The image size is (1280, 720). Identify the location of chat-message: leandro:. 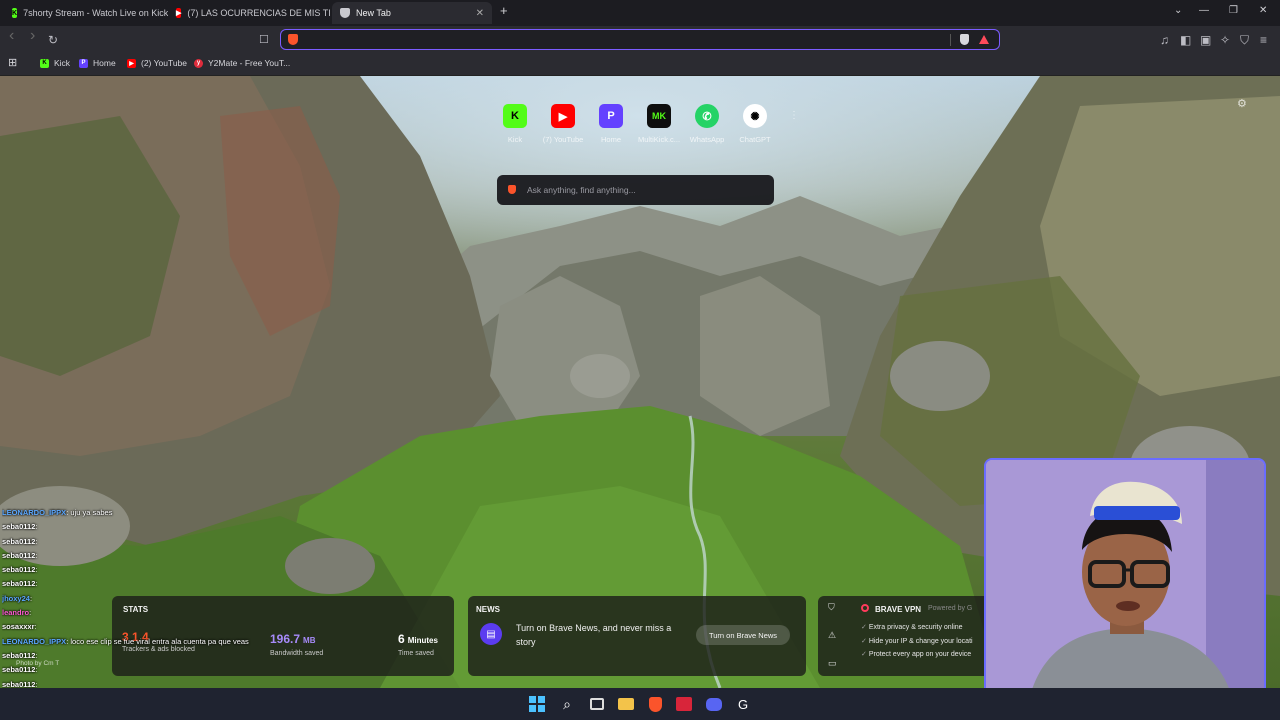
(137, 613).